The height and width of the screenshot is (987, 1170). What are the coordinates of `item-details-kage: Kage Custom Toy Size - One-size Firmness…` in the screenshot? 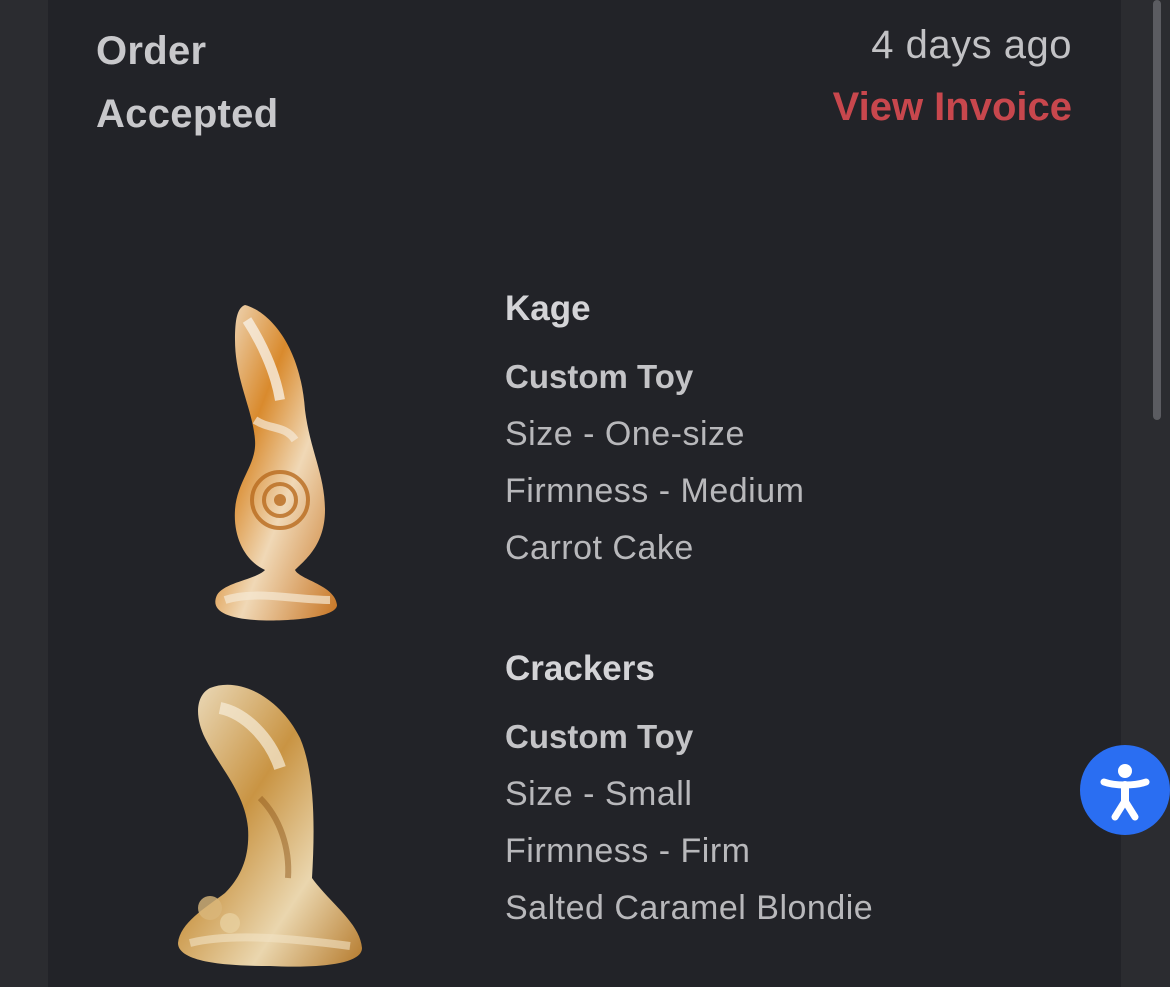 It's located at (785, 436).